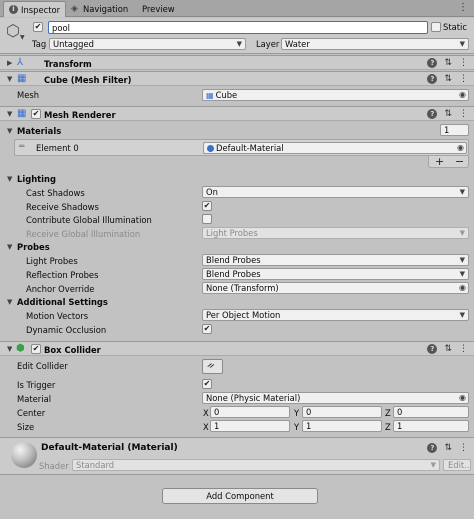  What do you see at coordinates (31, 413) in the screenshot?
I see `center-label: Center` at bounding box center [31, 413].